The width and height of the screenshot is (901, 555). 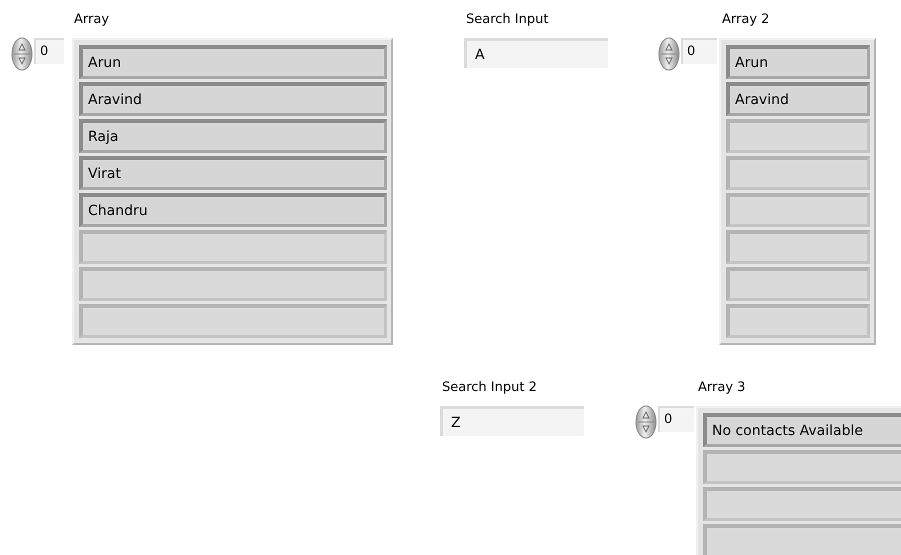 What do you see at coordinates (508, 20) in the screenshot?
I see `string-label: Search Input` at bounding box center [508, 20].